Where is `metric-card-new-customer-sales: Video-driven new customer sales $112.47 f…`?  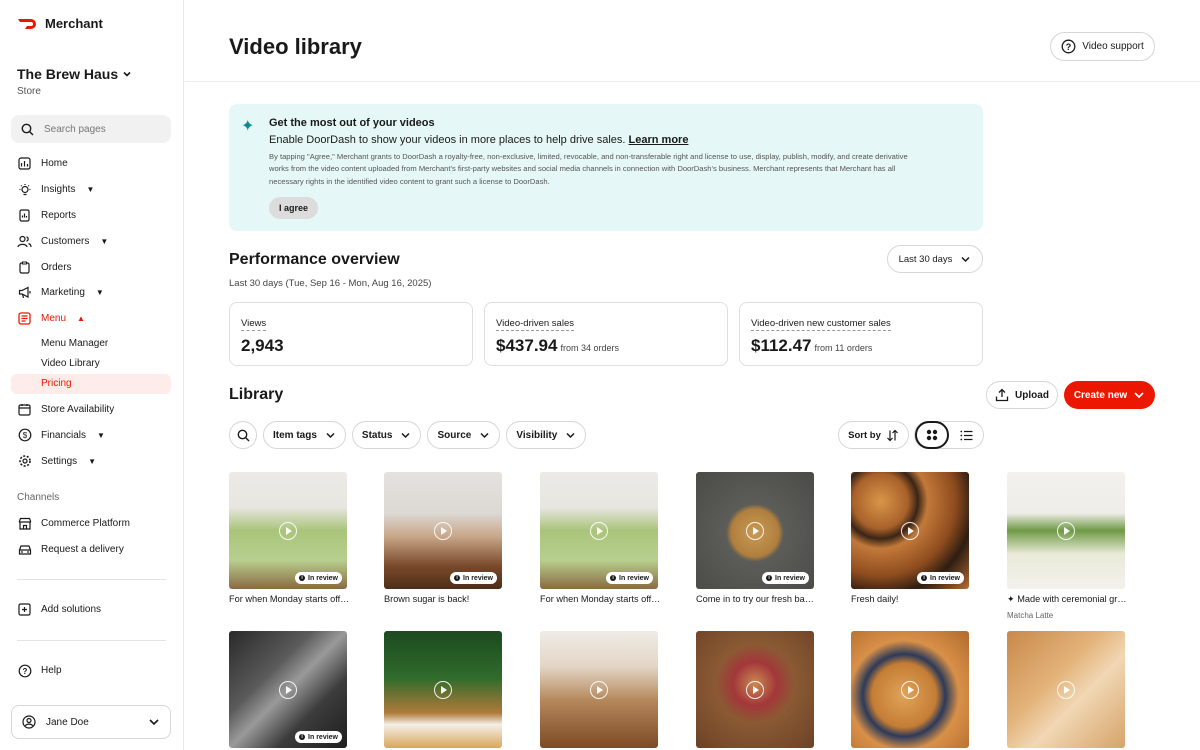
metric-card-new-customer-sales: Video-driven new customer sales $112.47 f… is located at coordinates (861, 334).